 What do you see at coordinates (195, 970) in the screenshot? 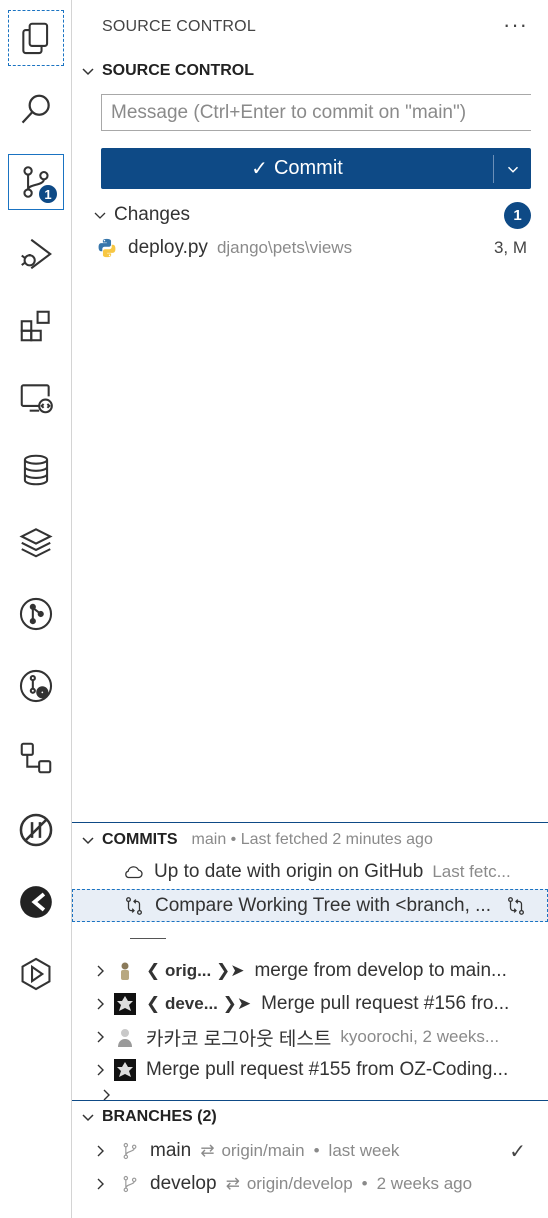
I see `commit-ref-tag: ❮ orig... ❯➤` at bounding box center [195, 970].